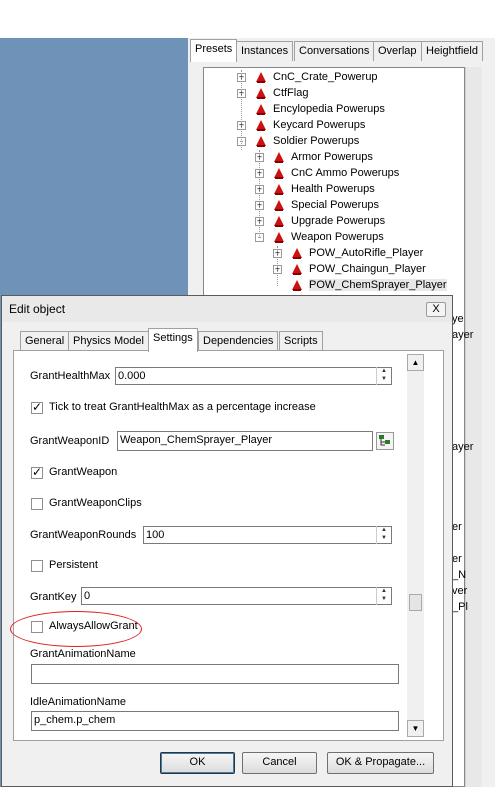 The height and width of the screenshot is (787, 495). What do you see at coordinates (319, 125) in the screenshot?
I see `tree-item-label: Keycard Powerups` at bounding box center [319, 125].